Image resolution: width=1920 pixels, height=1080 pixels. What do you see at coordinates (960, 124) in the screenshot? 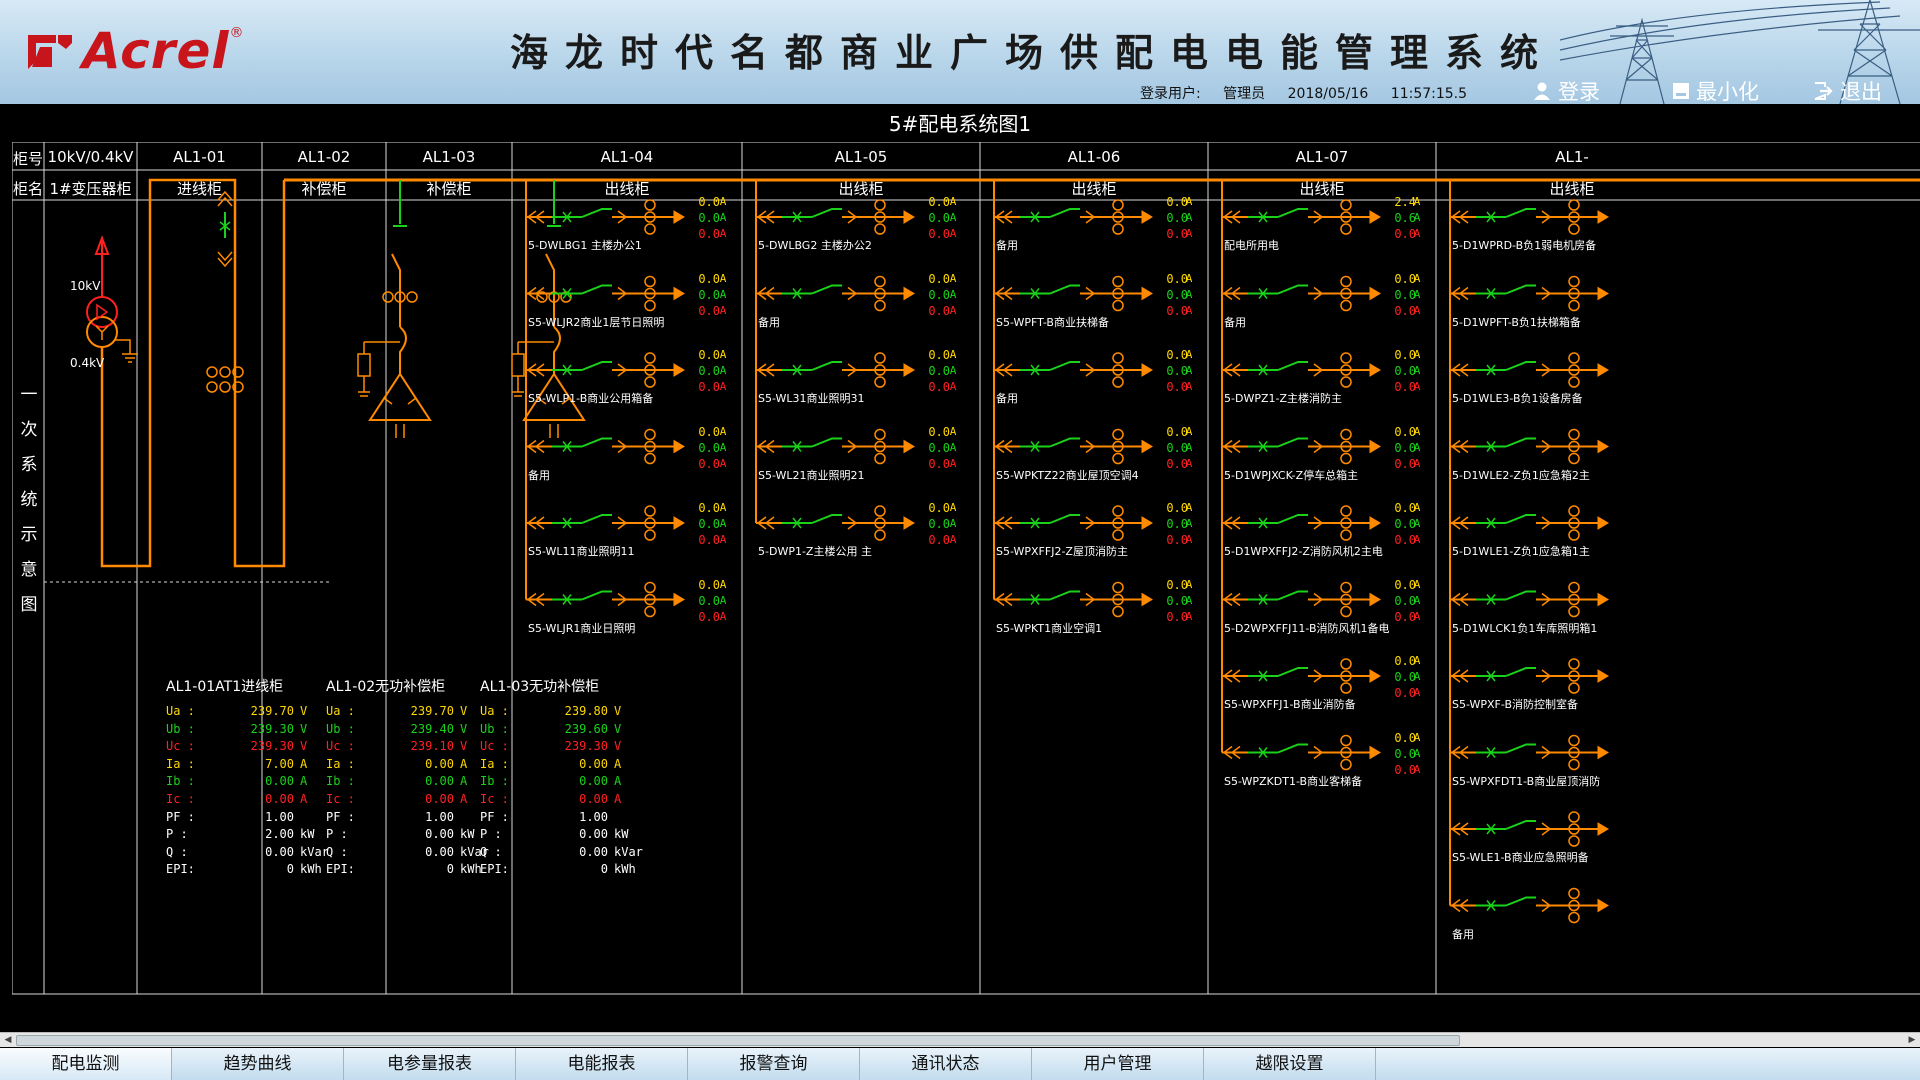
I see `page-title: 5#配电系统图1` at bounding box center [960, 124].